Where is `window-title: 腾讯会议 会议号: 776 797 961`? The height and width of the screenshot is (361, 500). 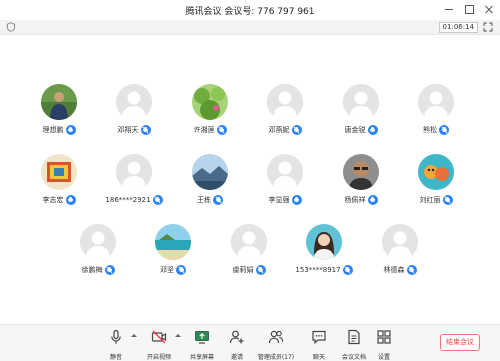 window-title: 腾讯会议 会议号: 776 797 961 is located at coordinates (250, 12).